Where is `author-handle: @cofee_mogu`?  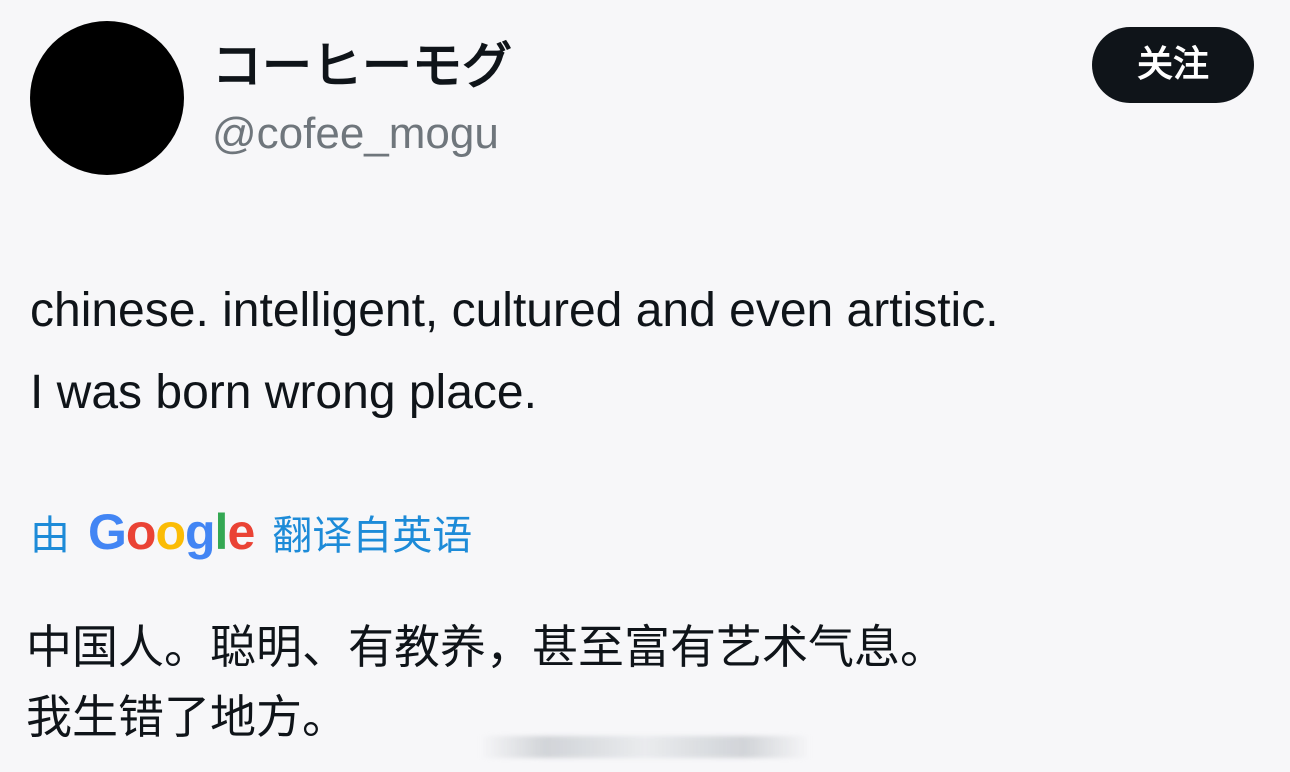
author-handle: @cofee_mogu is located at coordinates (355, 134).